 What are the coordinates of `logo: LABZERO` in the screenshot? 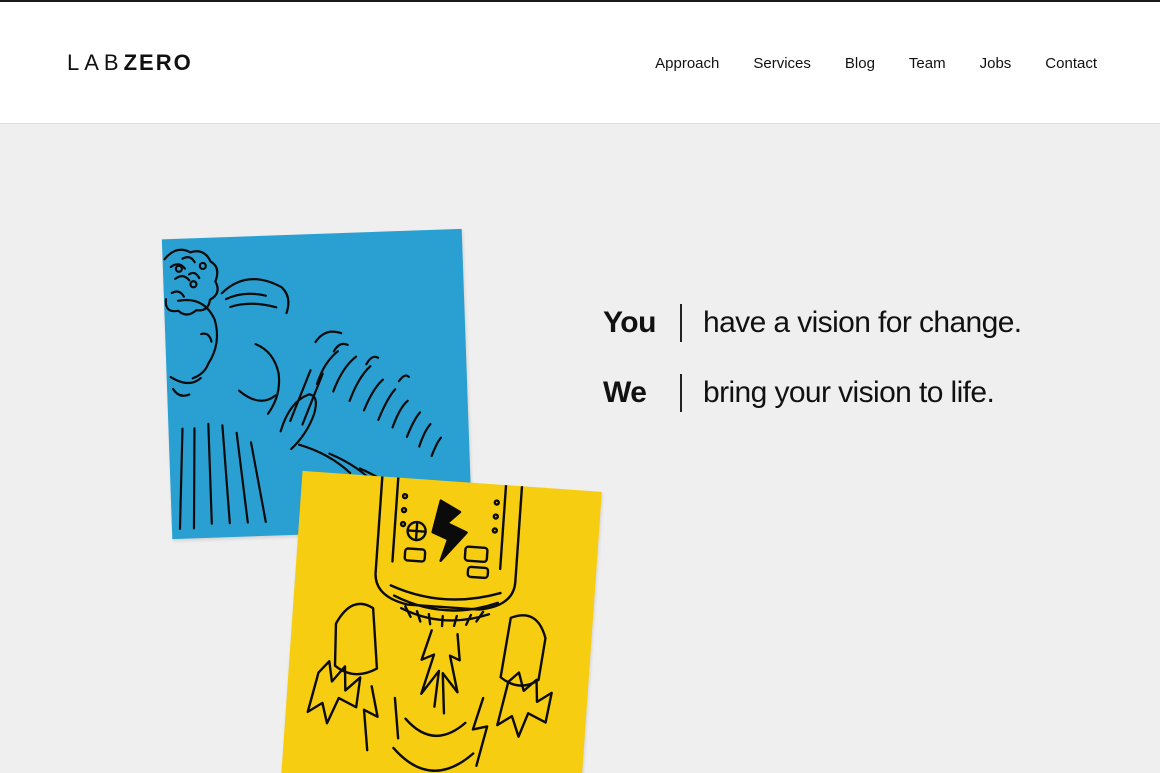 It's located at (130, 63).